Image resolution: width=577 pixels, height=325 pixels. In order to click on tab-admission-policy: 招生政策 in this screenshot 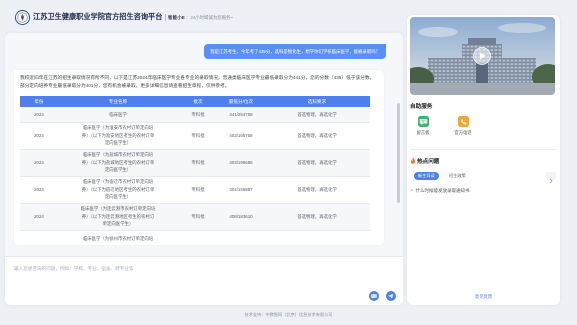, I will do `click(457, 176)`.